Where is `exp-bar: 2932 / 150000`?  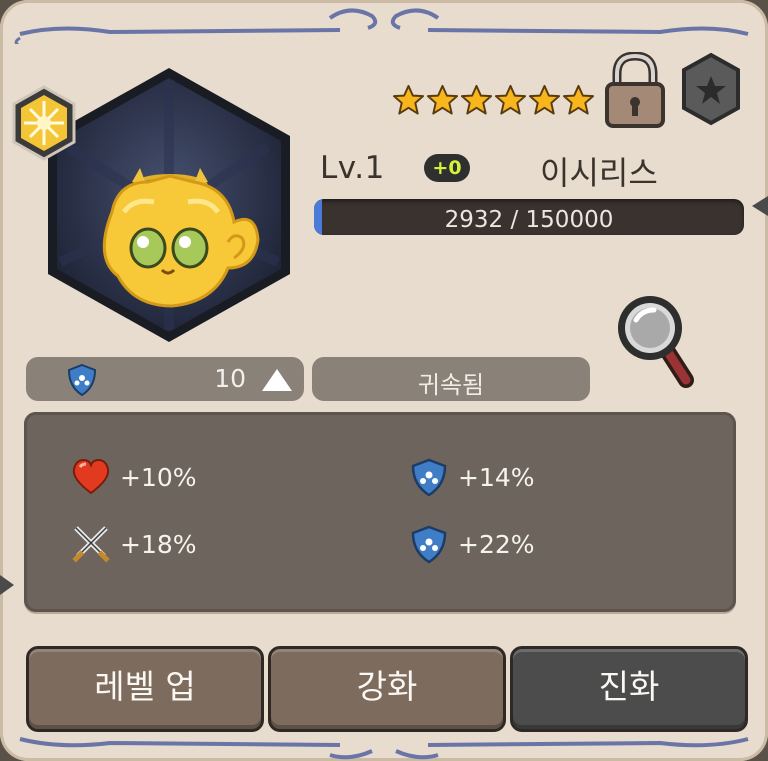 exp-bar: 2932 / 150000 is located at coordinates (529, 217).